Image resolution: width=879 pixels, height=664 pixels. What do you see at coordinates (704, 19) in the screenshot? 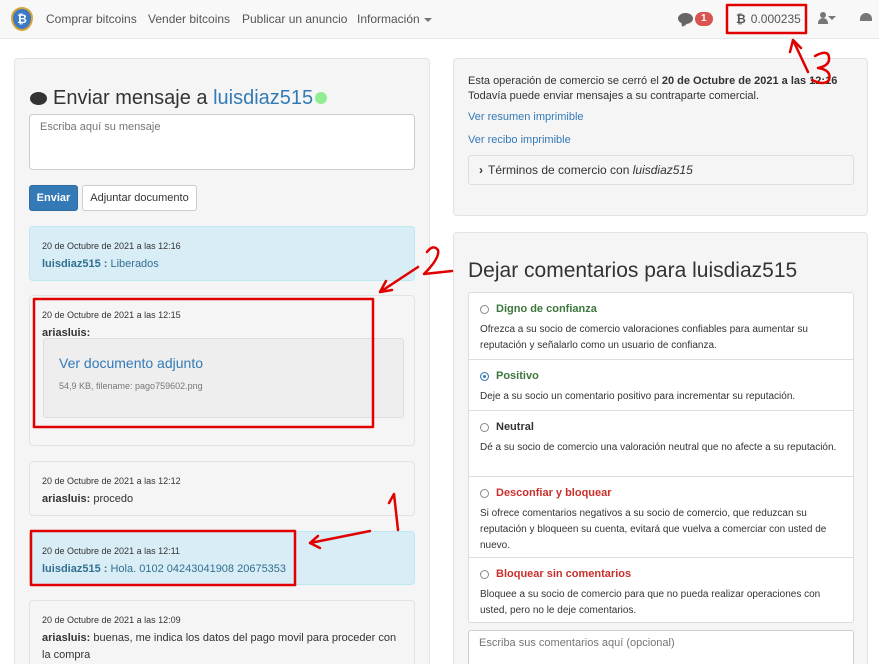
I see `notification-badge: 1` at bounding box center [704, 19].